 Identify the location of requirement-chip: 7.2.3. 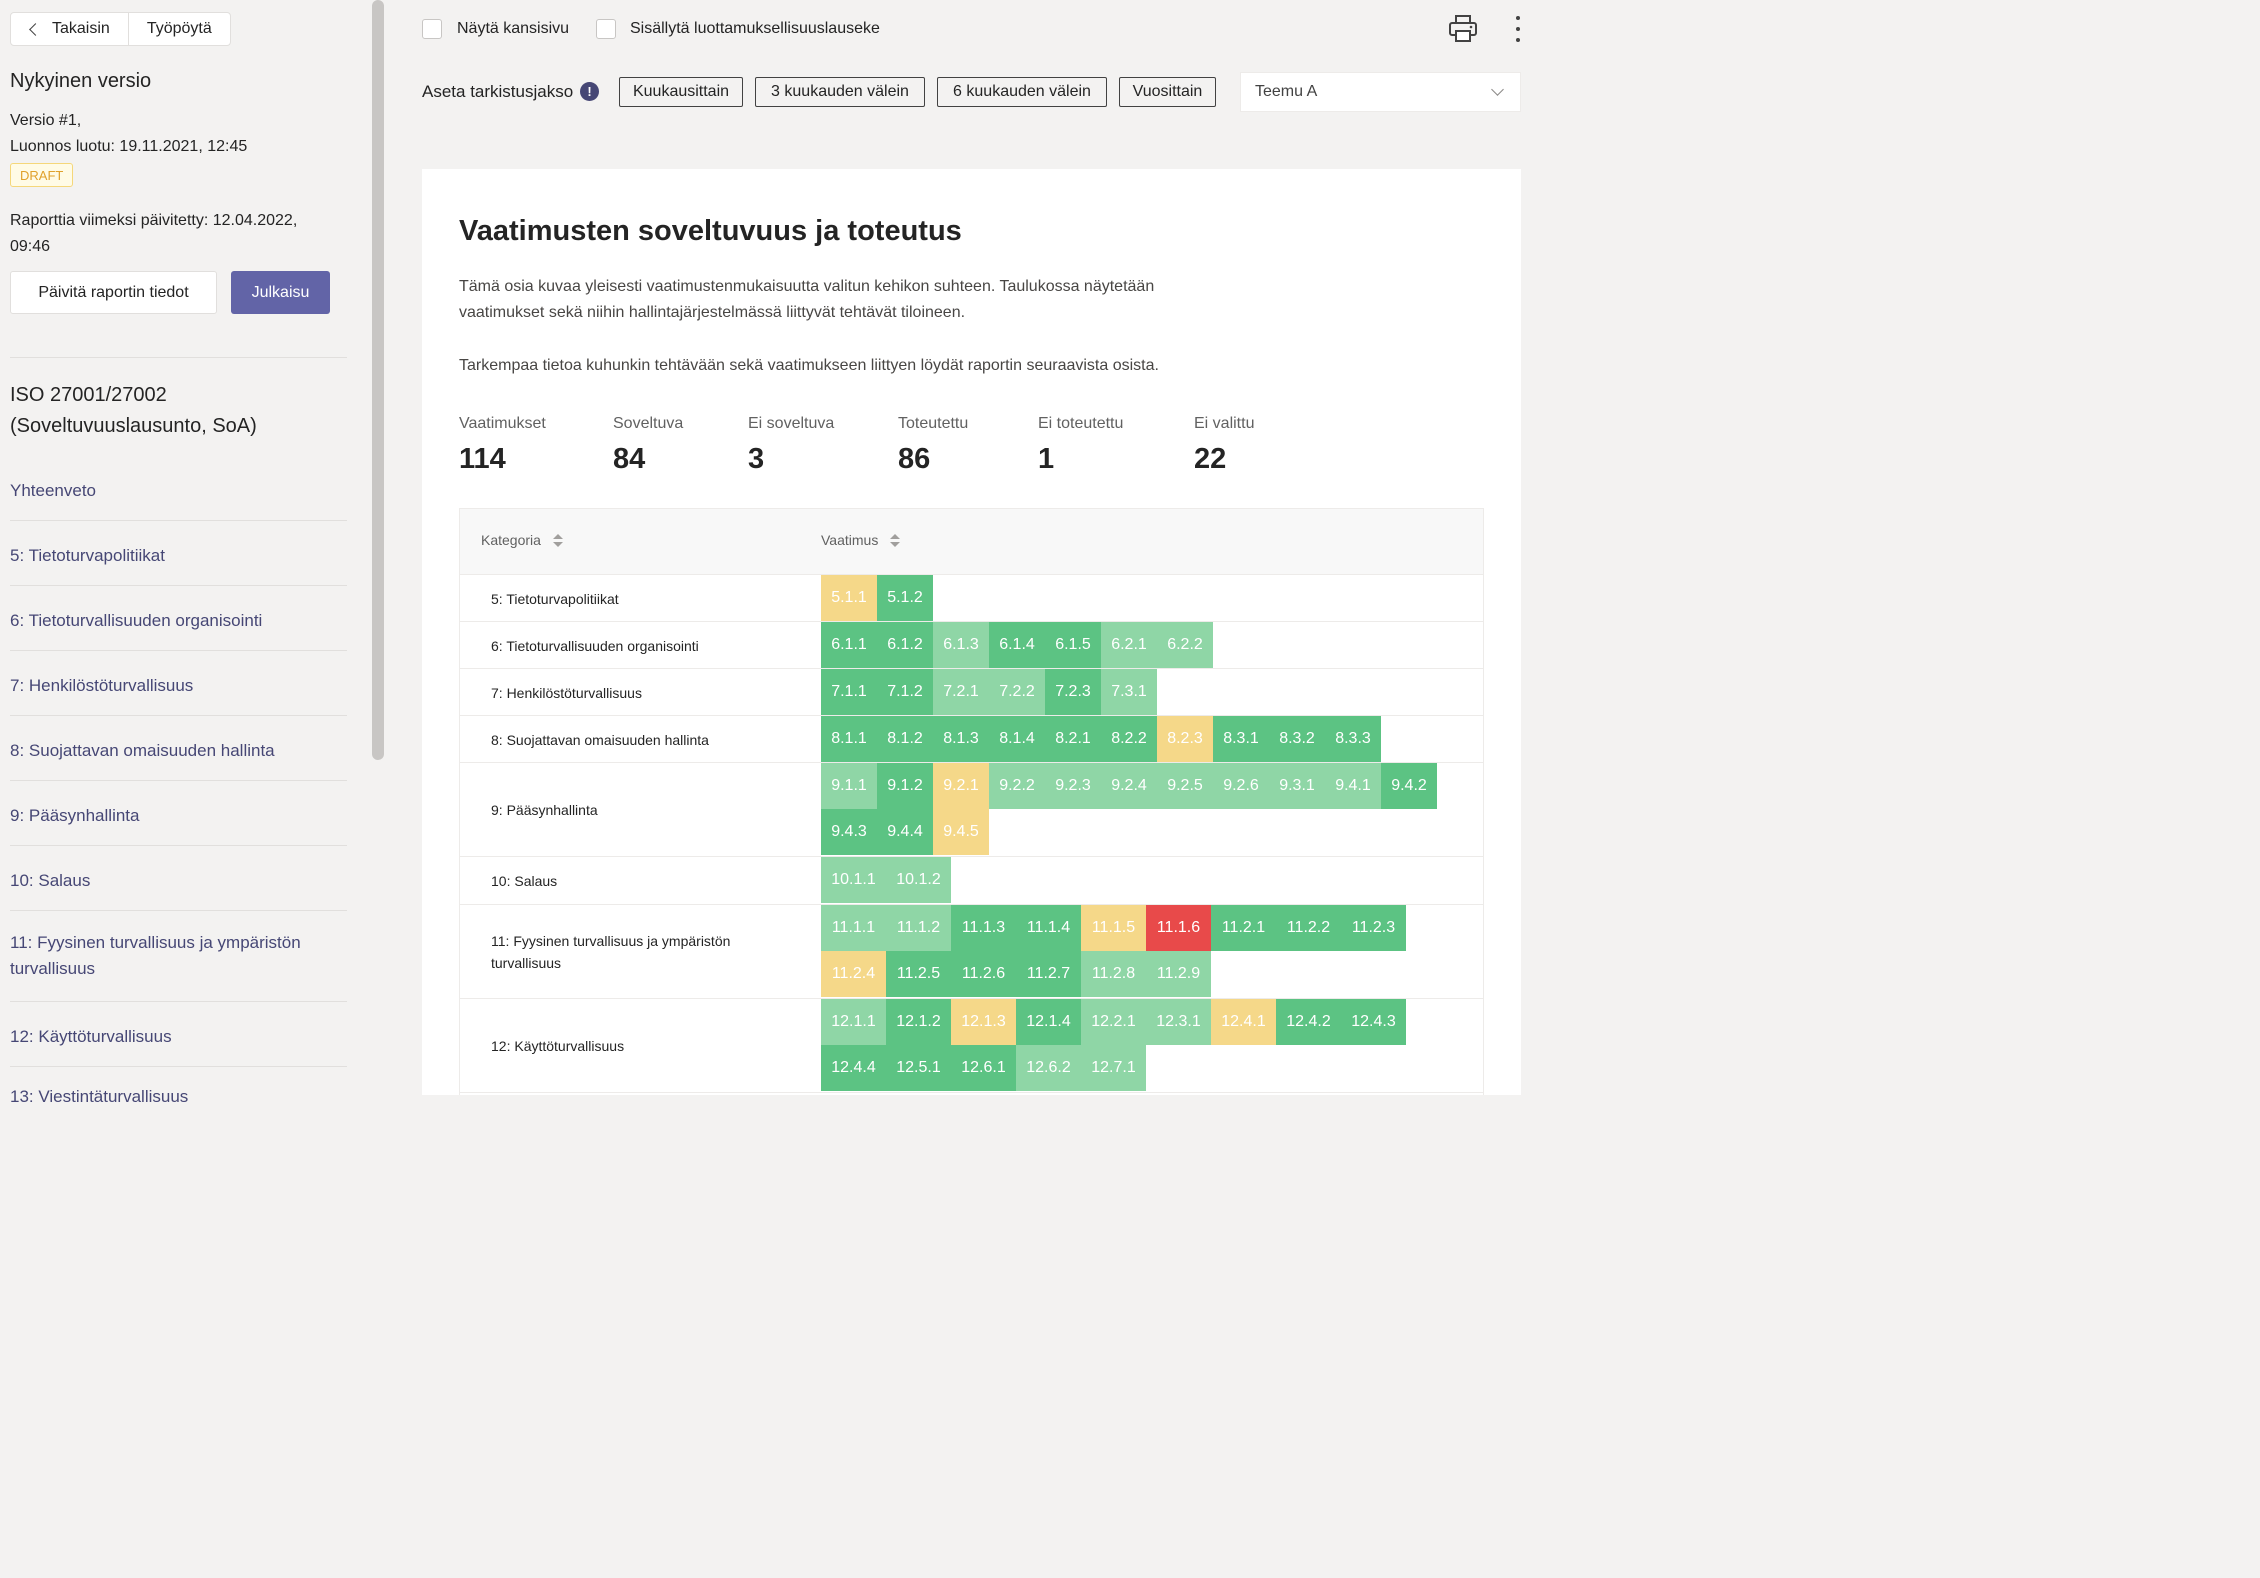
(1073, 692).